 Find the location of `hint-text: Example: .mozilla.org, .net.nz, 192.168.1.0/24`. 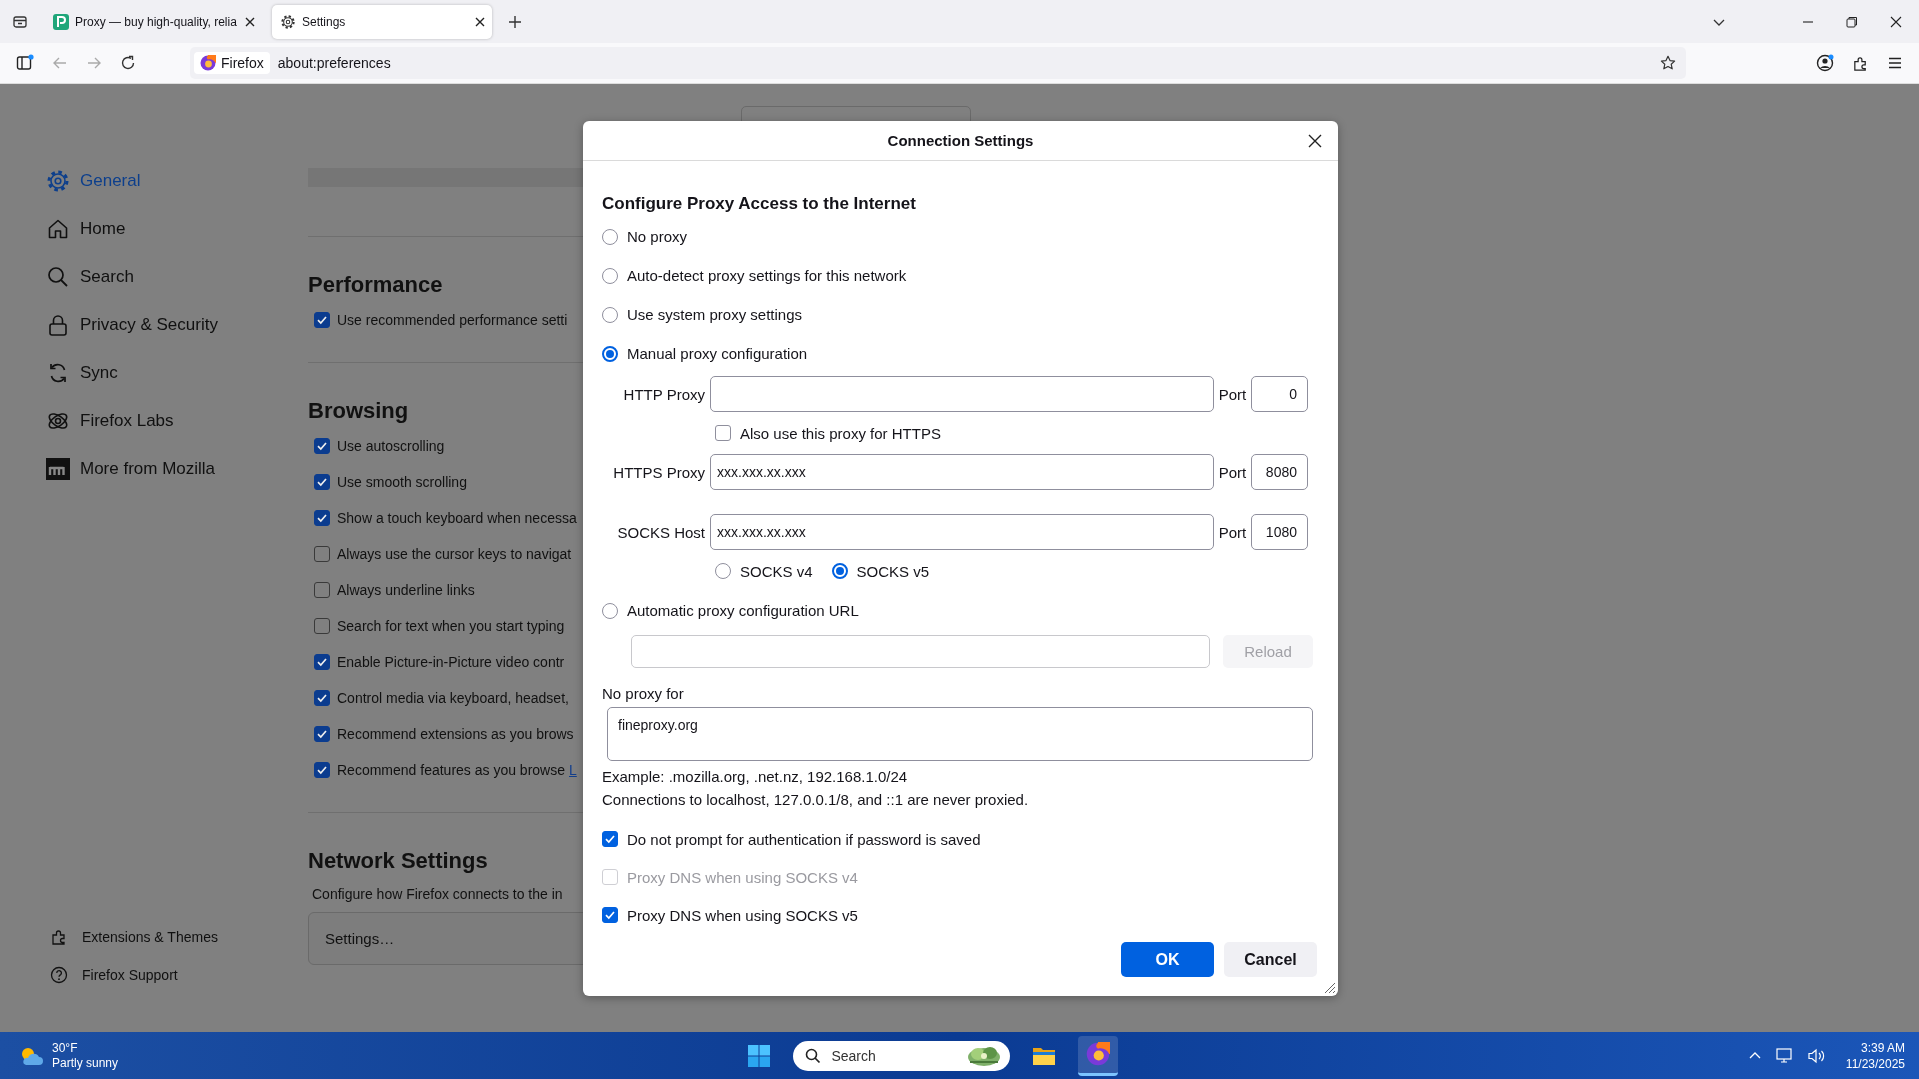

hint-text: Example: .mozilla.org, .net.nz, 192.168.1.0/24 is located at coordinates (755, 777).